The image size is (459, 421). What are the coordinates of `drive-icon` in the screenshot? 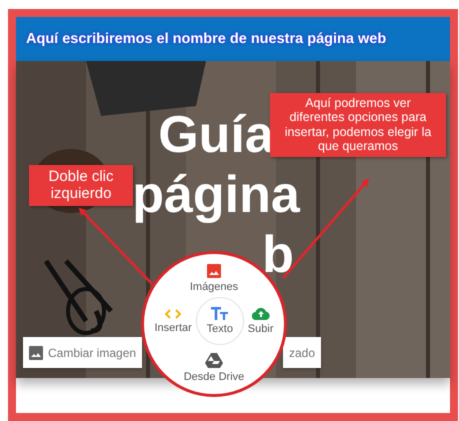 It's located at (214, 360).